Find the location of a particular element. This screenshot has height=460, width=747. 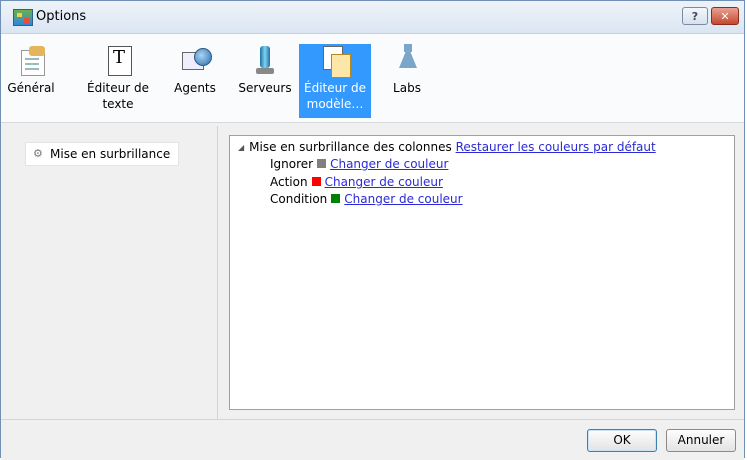

app-icon is located at coordinates (23, 17).